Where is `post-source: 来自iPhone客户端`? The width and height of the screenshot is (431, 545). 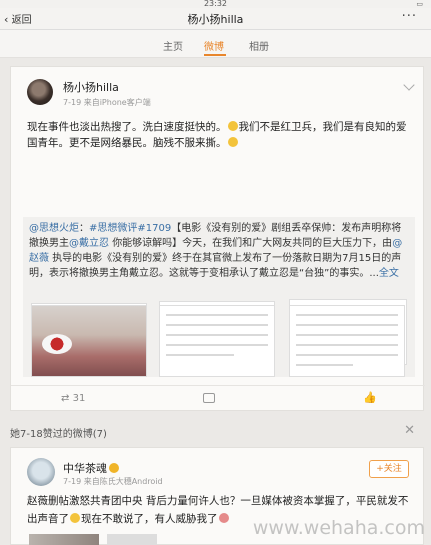 post-source: 来自iPhone客户端 is located at coordinates (117, 102).